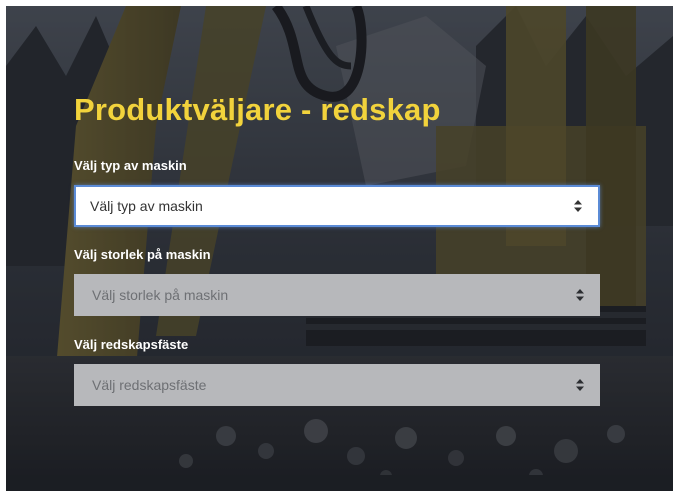 The width and height of the screenshot is (679, 504). I want to click on machine-type-label: Välj typ av maskin, so click(130, 165).